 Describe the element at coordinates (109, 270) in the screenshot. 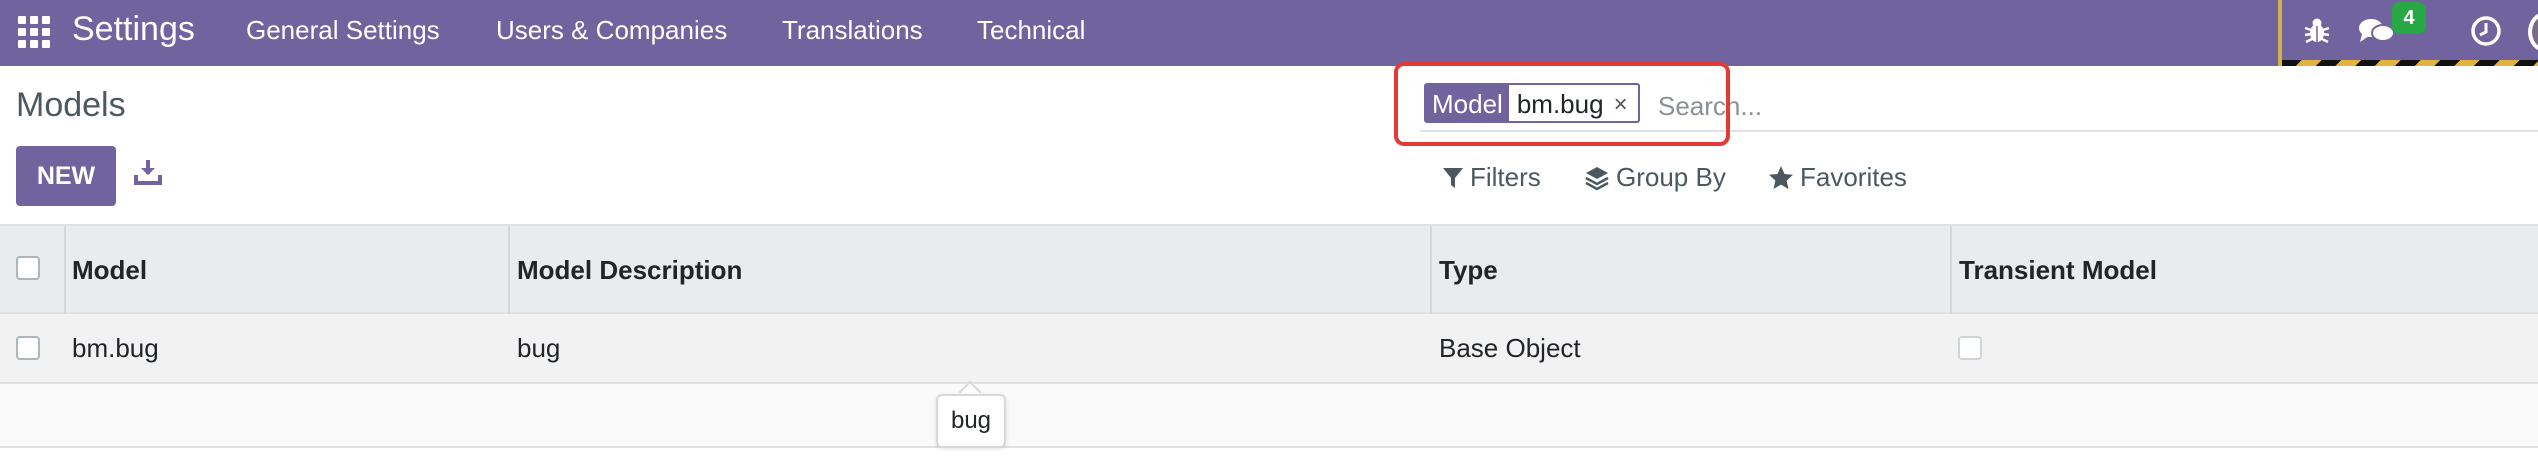

I see `column-header-model: Model` at that location.